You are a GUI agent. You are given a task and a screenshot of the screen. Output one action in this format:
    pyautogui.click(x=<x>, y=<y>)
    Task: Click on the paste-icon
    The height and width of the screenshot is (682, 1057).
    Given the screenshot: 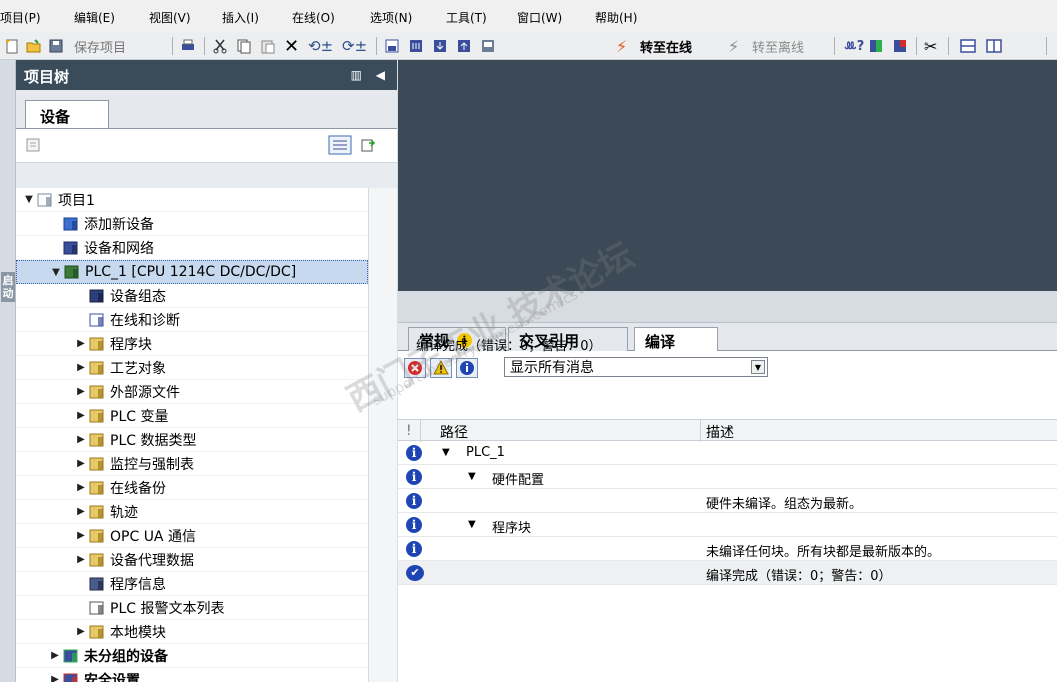 What is the action you would take?
    pyautogui.click(x=268, y=46)
    